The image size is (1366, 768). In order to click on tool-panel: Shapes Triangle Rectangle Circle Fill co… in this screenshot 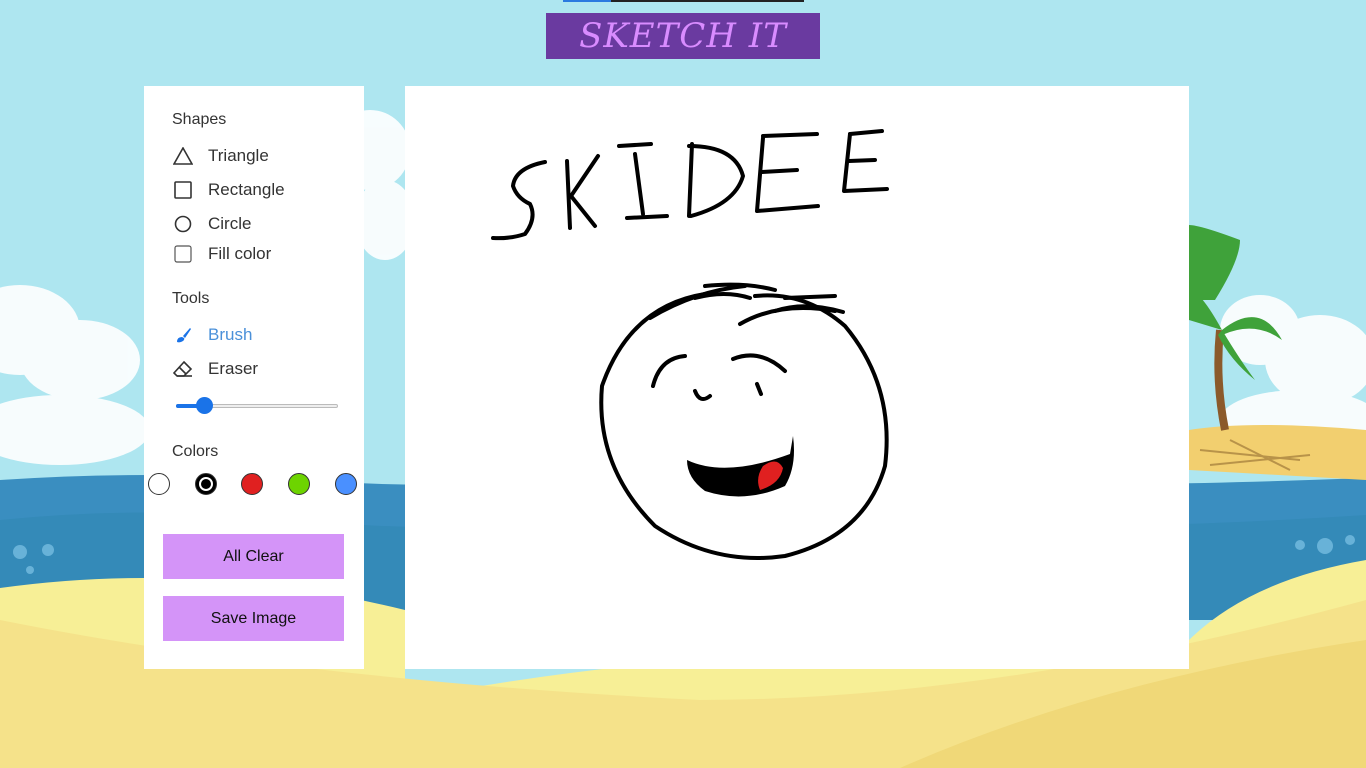, I will do `click(254, 377)`.